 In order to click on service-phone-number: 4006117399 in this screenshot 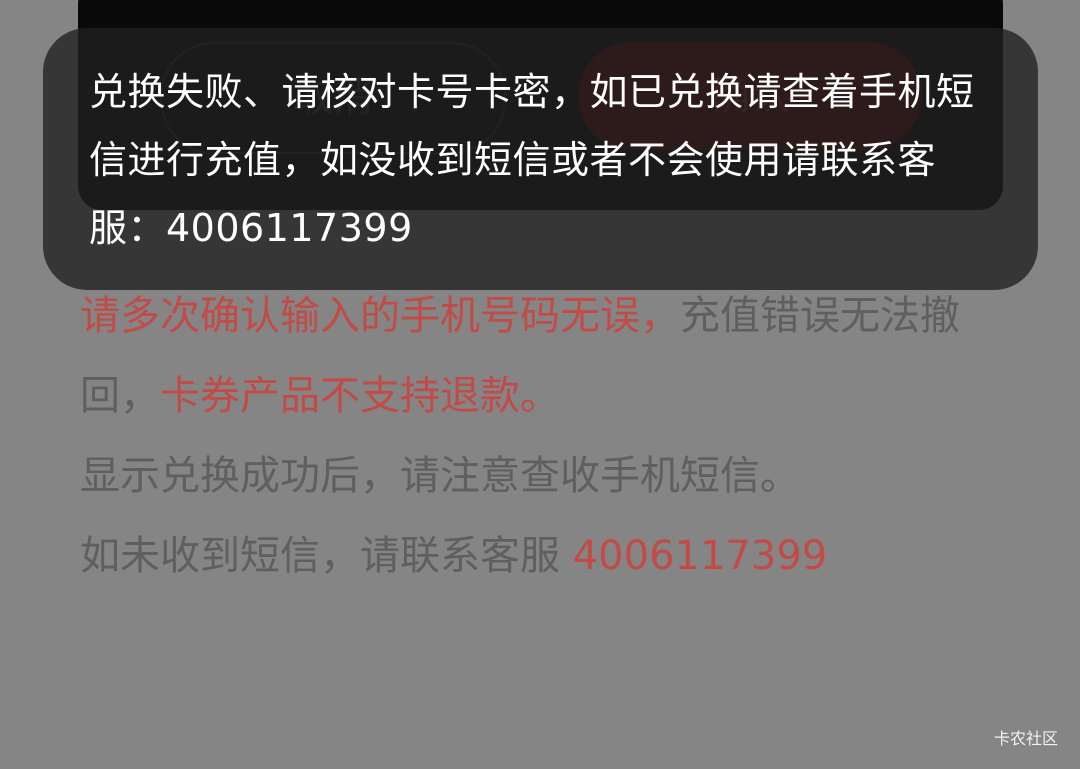, I will do `click(700, 556)`.